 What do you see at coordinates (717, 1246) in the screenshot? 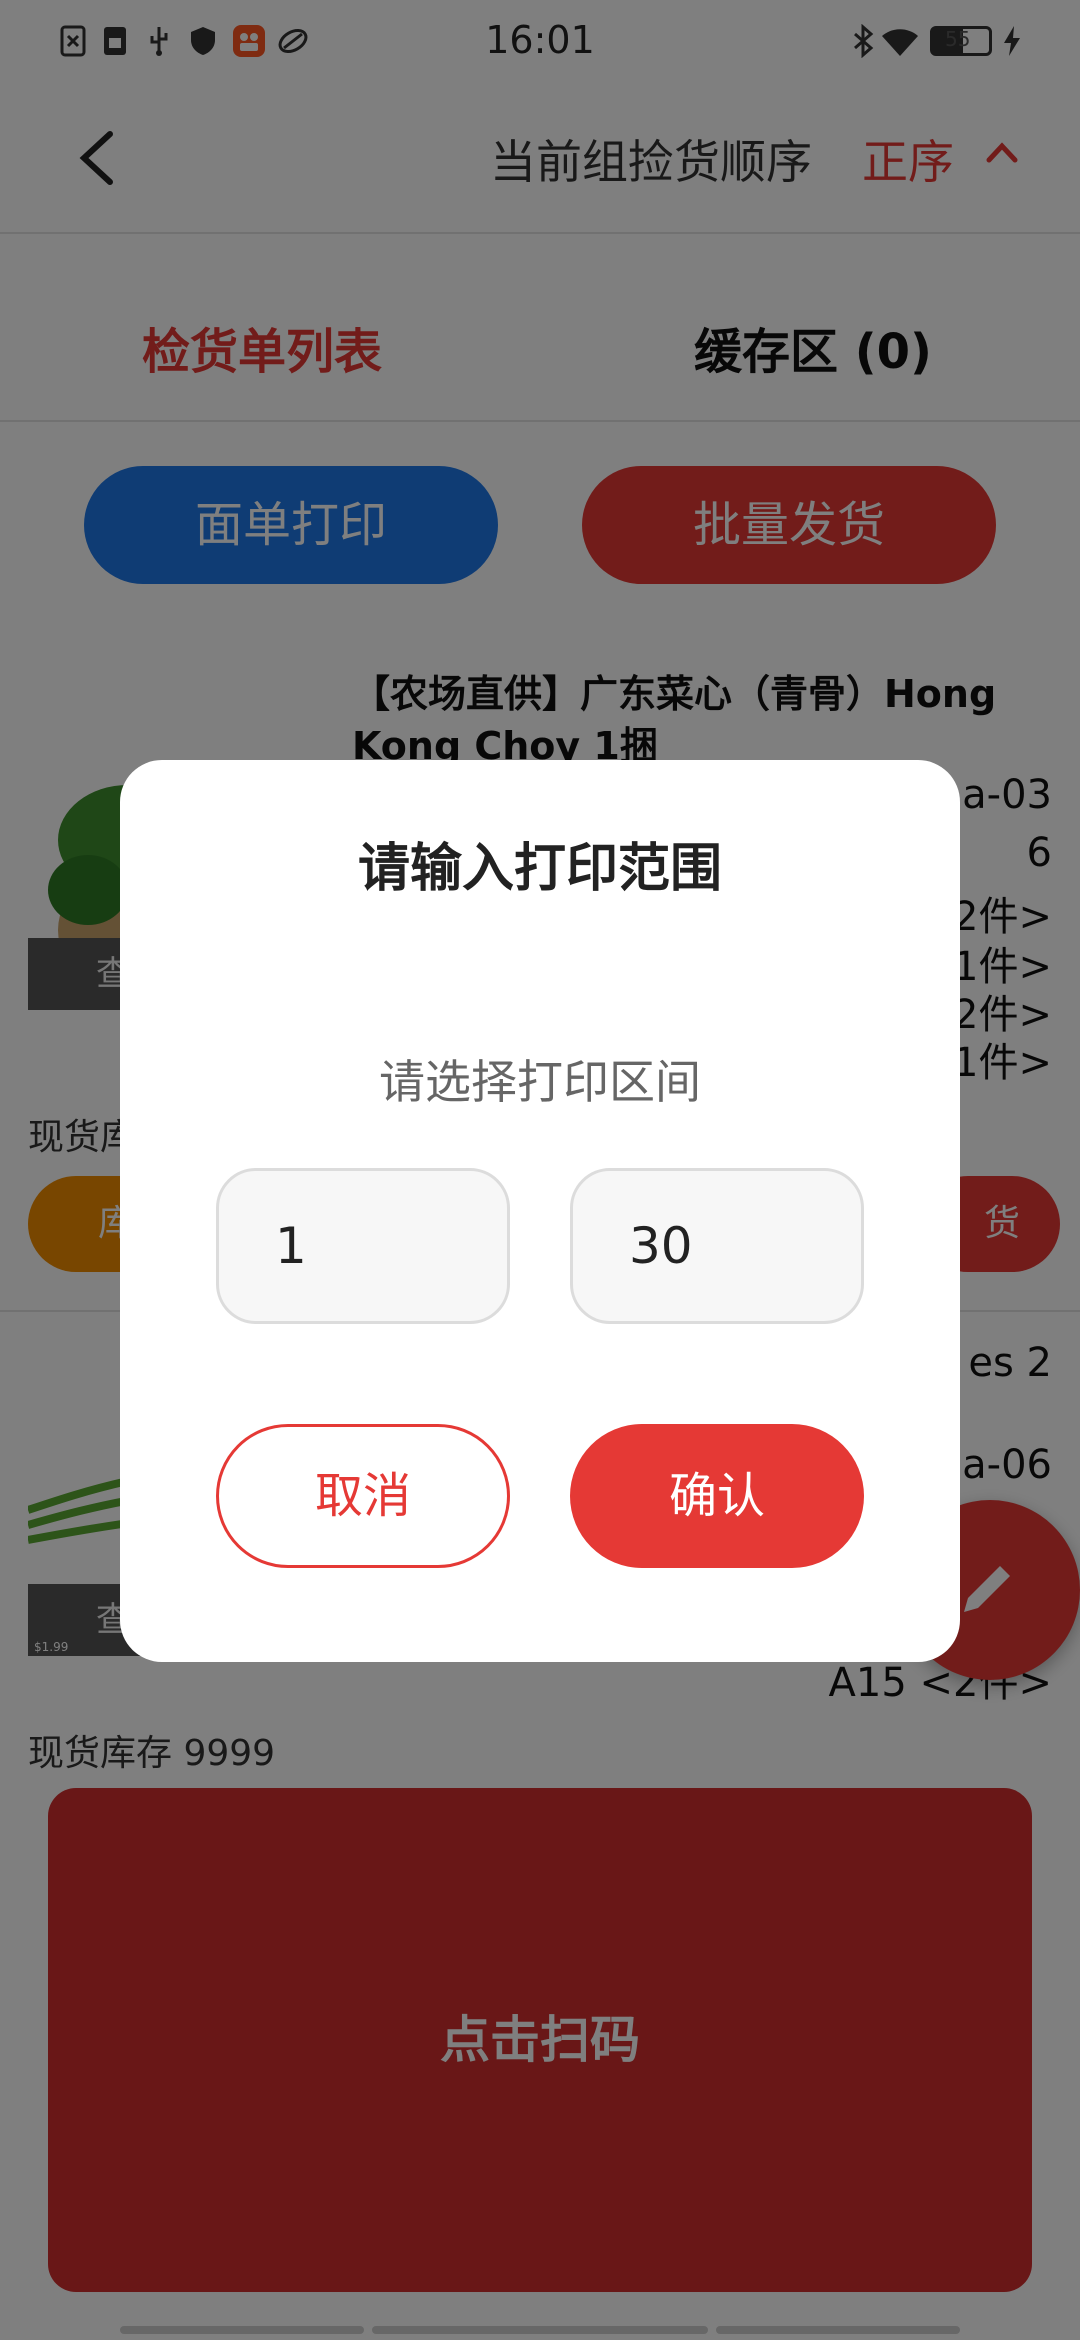
I see `range-end-input: 30` at bounding box center [717, 1246].